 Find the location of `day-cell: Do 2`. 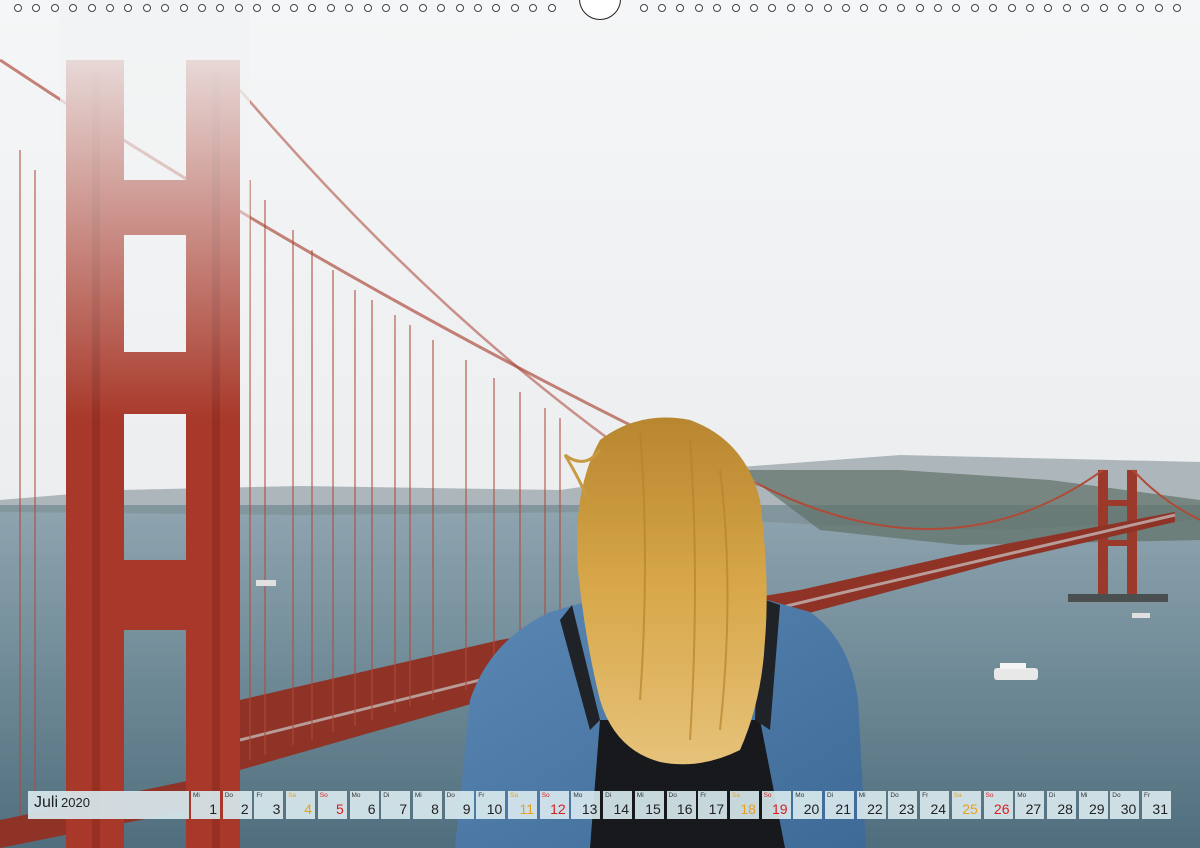

day-cell: Do 2 is located at coordinates (237, 805).